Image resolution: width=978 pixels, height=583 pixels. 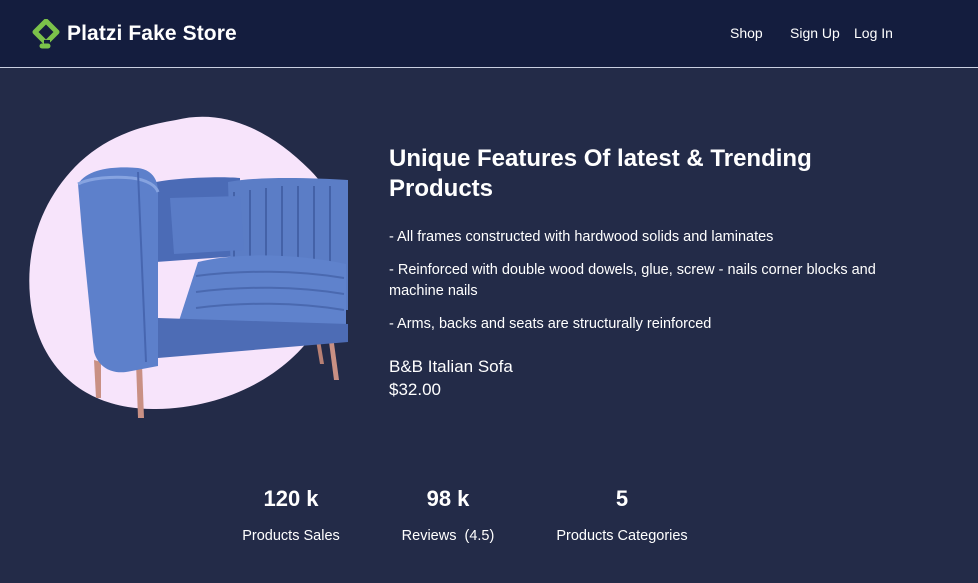 What do you see at coordinates (622, 515) in the screenshot?
I see `stat-product-categories: 5 Products Categories` at bounding box center [622, 515].